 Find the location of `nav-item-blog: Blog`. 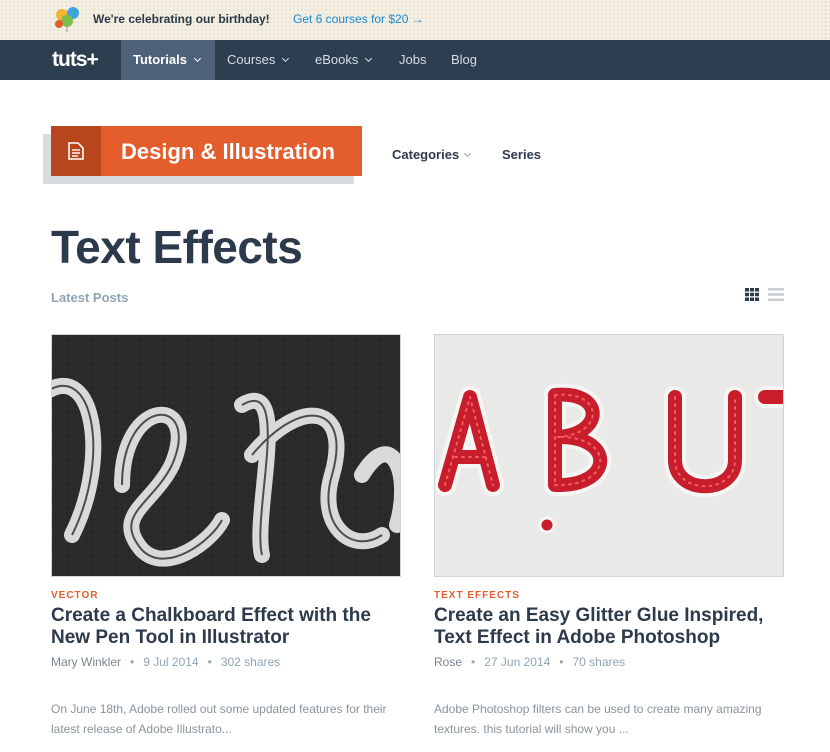

nav-item-blog: Blog is located at coordinates (464, 60).